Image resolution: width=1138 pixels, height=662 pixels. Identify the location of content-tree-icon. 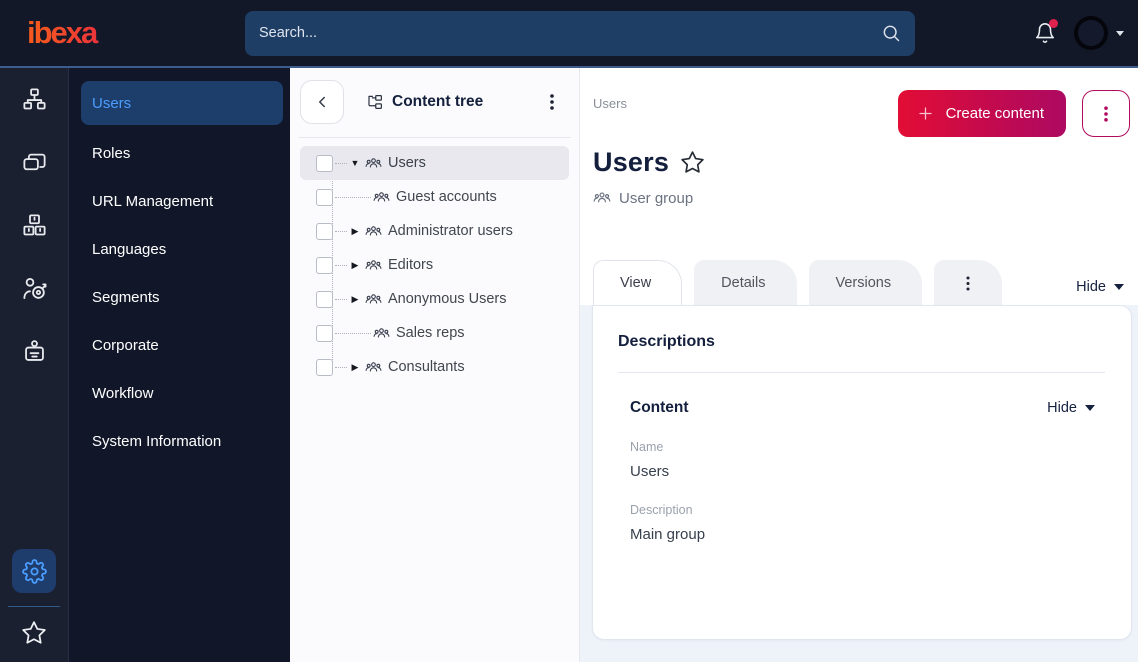
(375, 102).